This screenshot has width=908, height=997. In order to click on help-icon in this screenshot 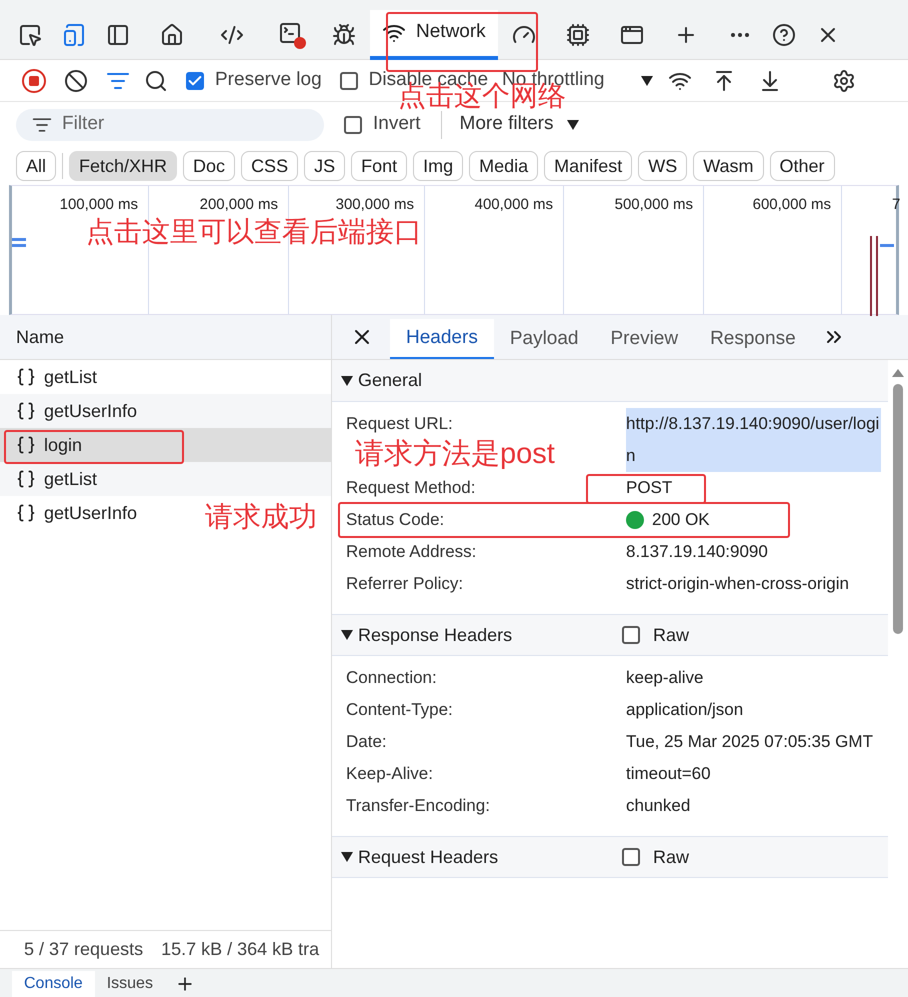, I will do `click(784, 34)`.